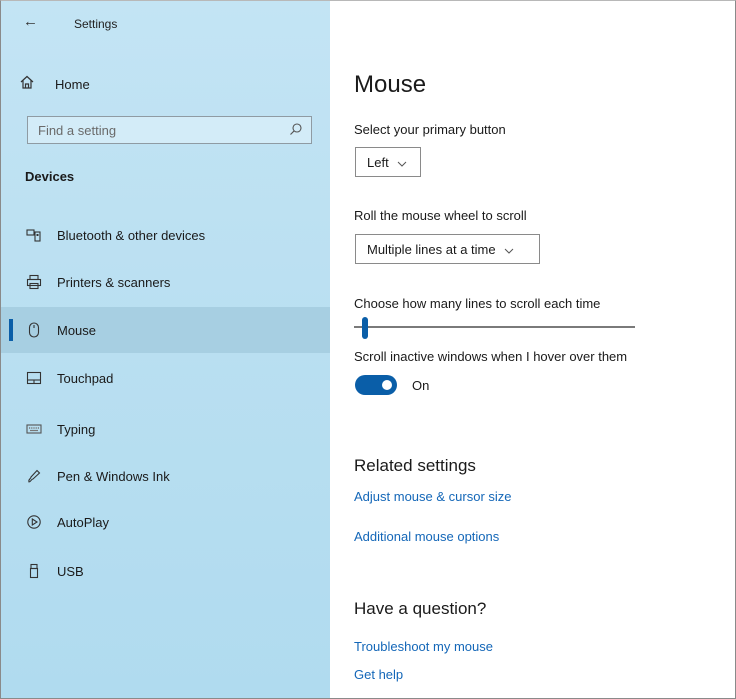  Describe the element at coordinates (34, 282) in the screenshot. I see `printer-icon` at that location.